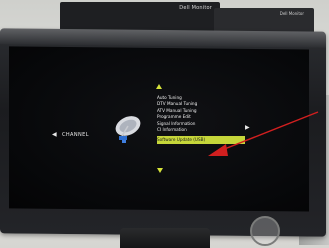 This screenshot has width=329, height=248. I want to click on plastic-wrap-shine, so click(163, 38).